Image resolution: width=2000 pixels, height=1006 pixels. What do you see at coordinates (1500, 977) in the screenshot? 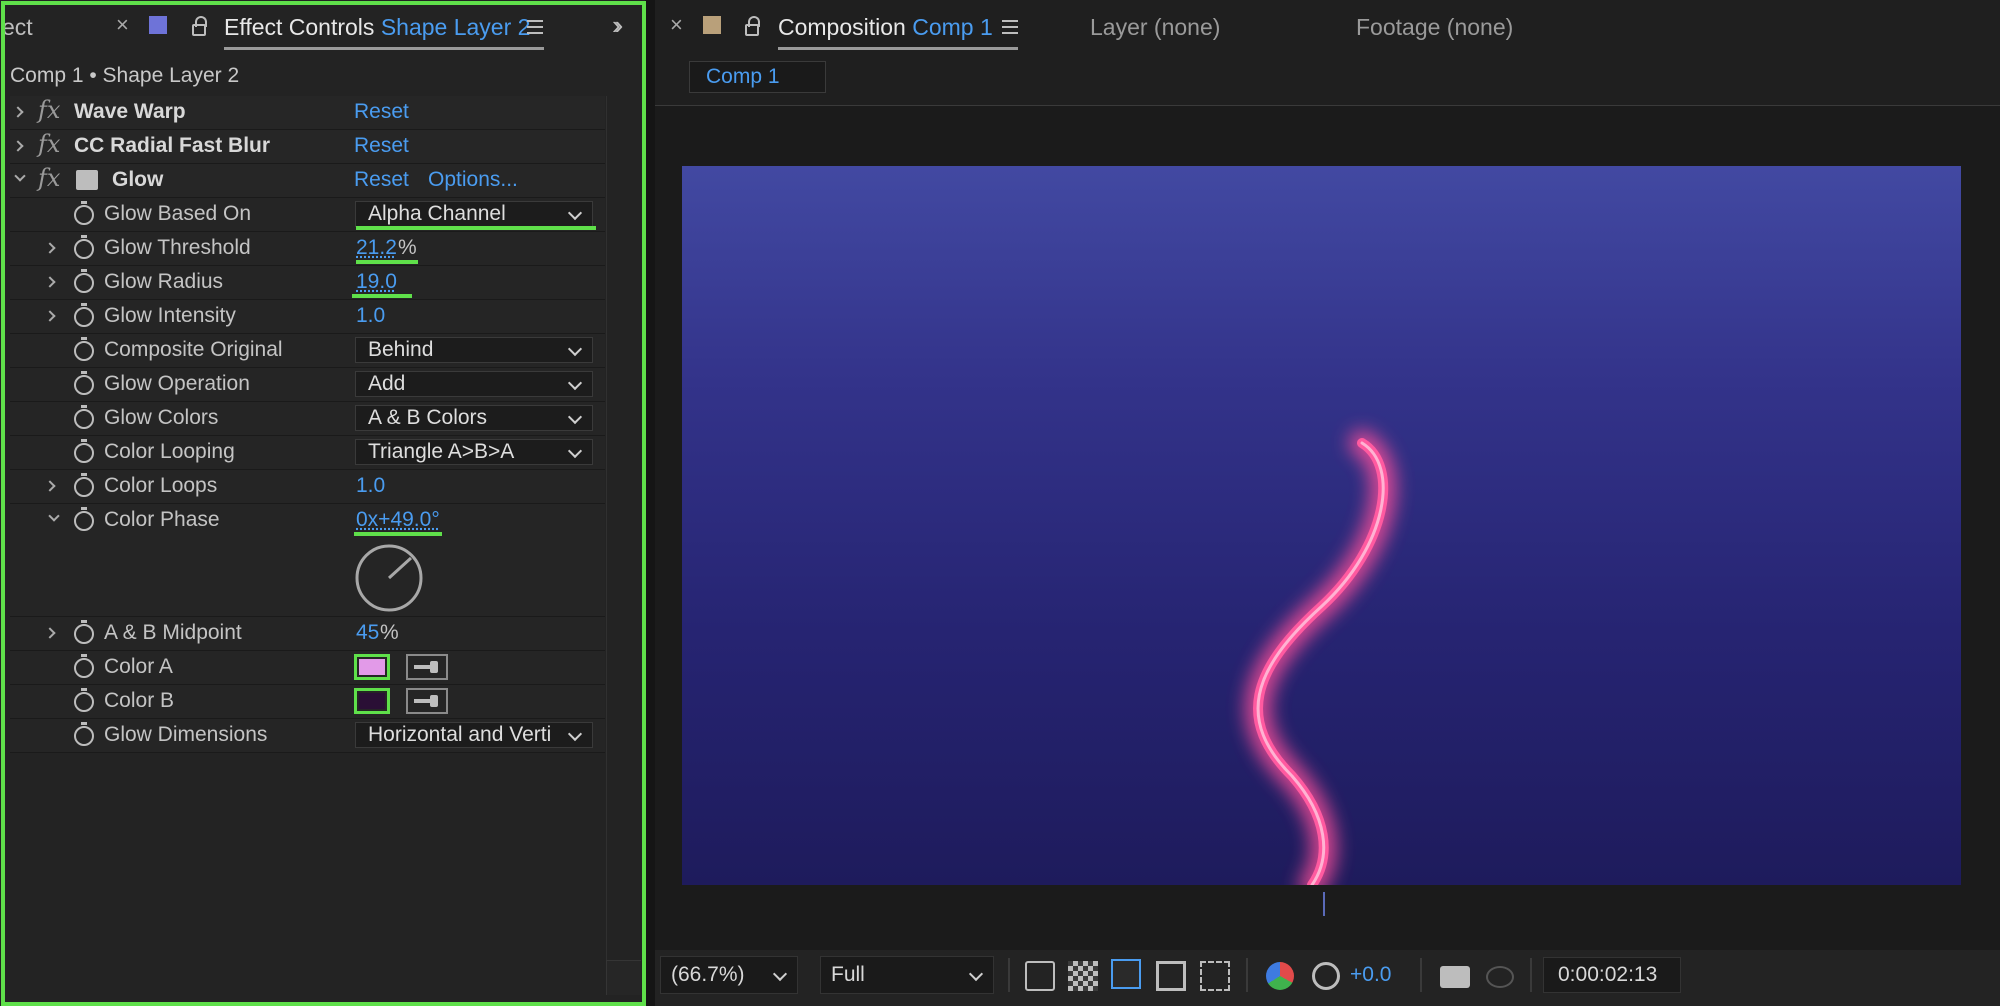
I see `show-snapshot-icon` at bounding box center [1500, 977].